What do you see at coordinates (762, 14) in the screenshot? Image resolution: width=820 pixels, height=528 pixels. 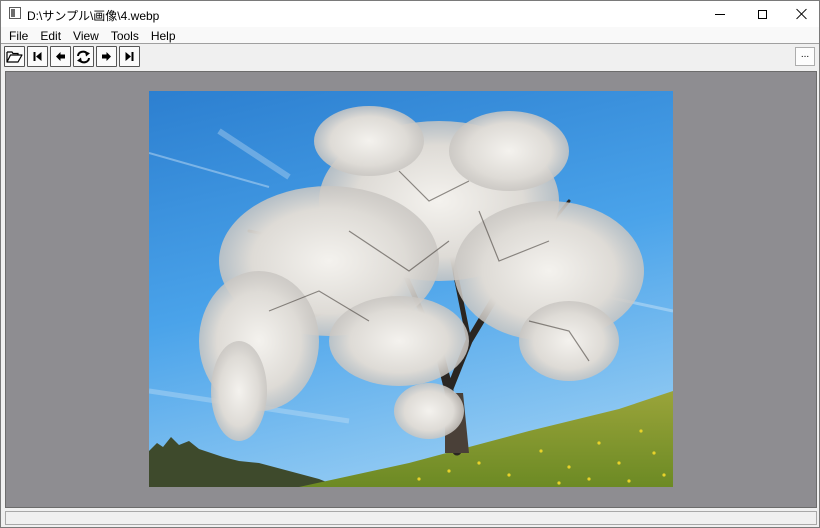 I see `maximize-icon` at bounding box center [762, 14].